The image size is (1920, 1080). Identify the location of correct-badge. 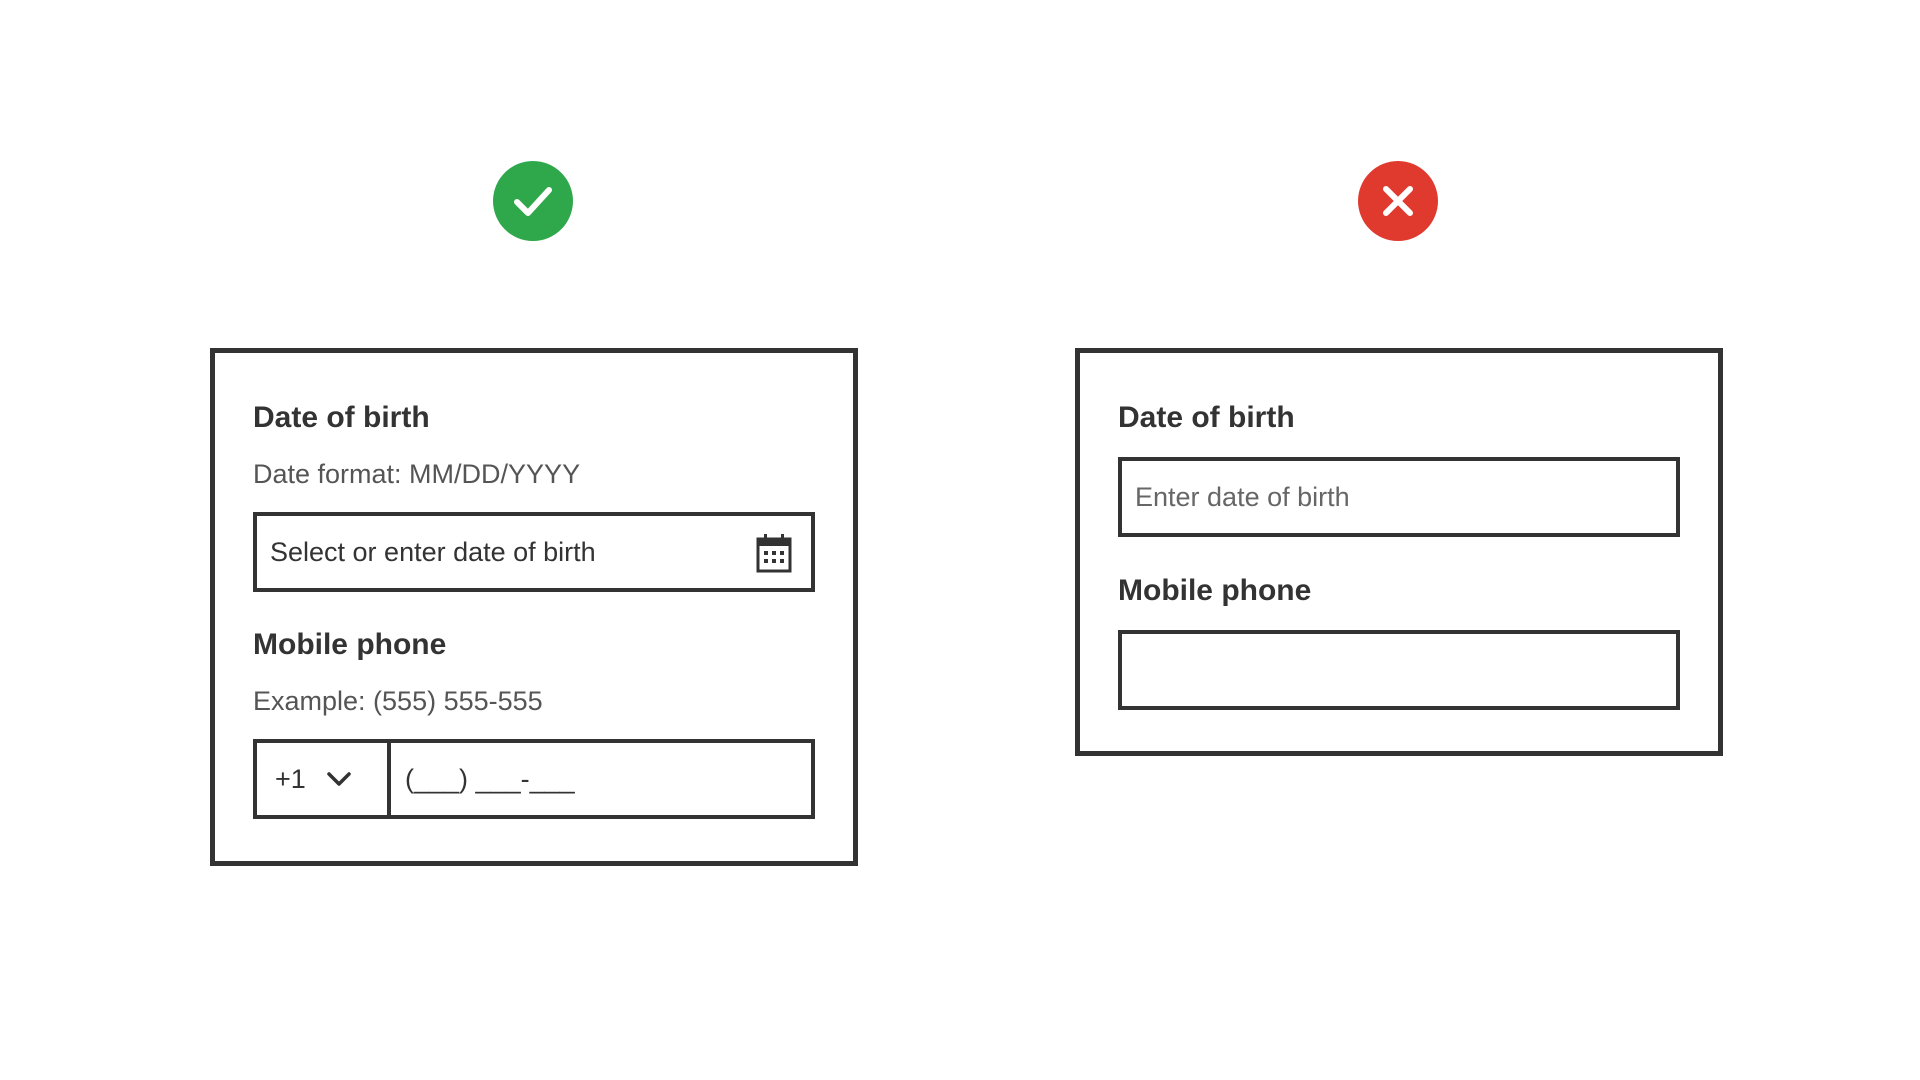
(533, 201).